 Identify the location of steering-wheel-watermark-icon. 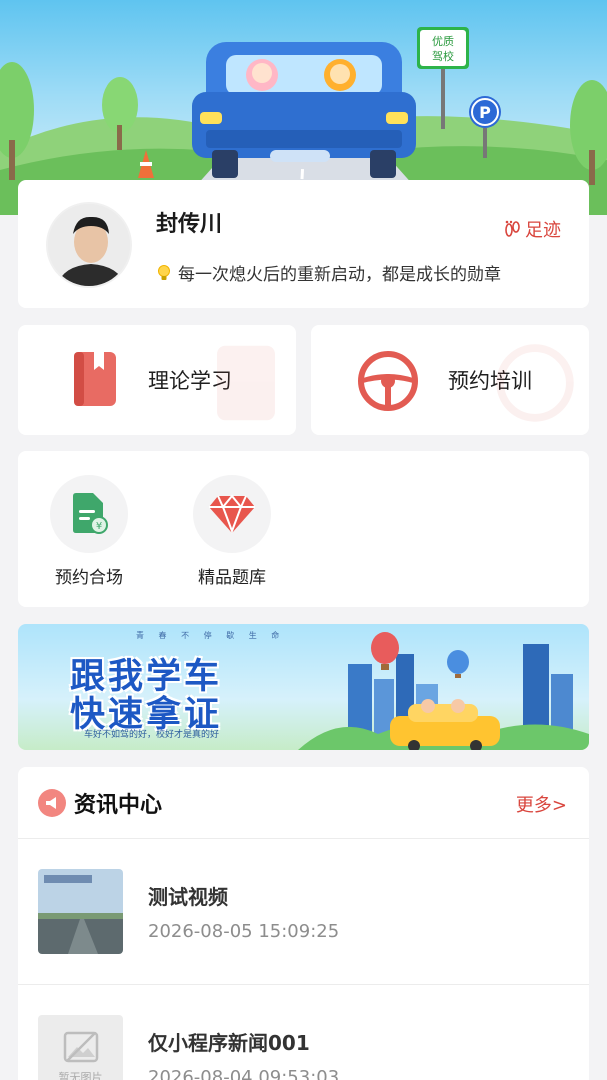
(535, 383).